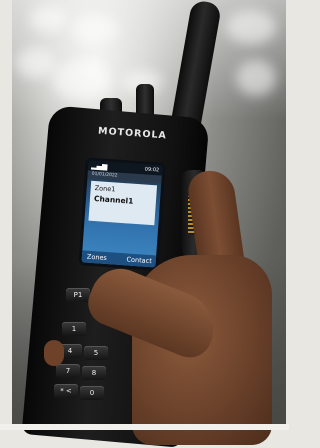  Describe the element at coordinates (68, 371) in the screenshot. I see `key-7: 7` at that location.